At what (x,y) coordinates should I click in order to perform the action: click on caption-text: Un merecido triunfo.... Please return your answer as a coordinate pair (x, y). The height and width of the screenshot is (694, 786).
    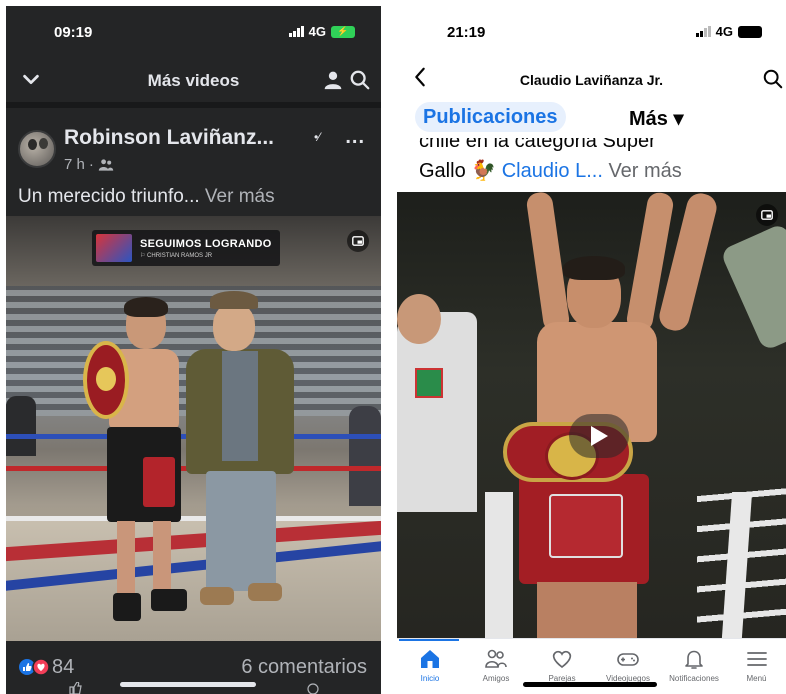
    Looking at the image, I should click on (109, 196).